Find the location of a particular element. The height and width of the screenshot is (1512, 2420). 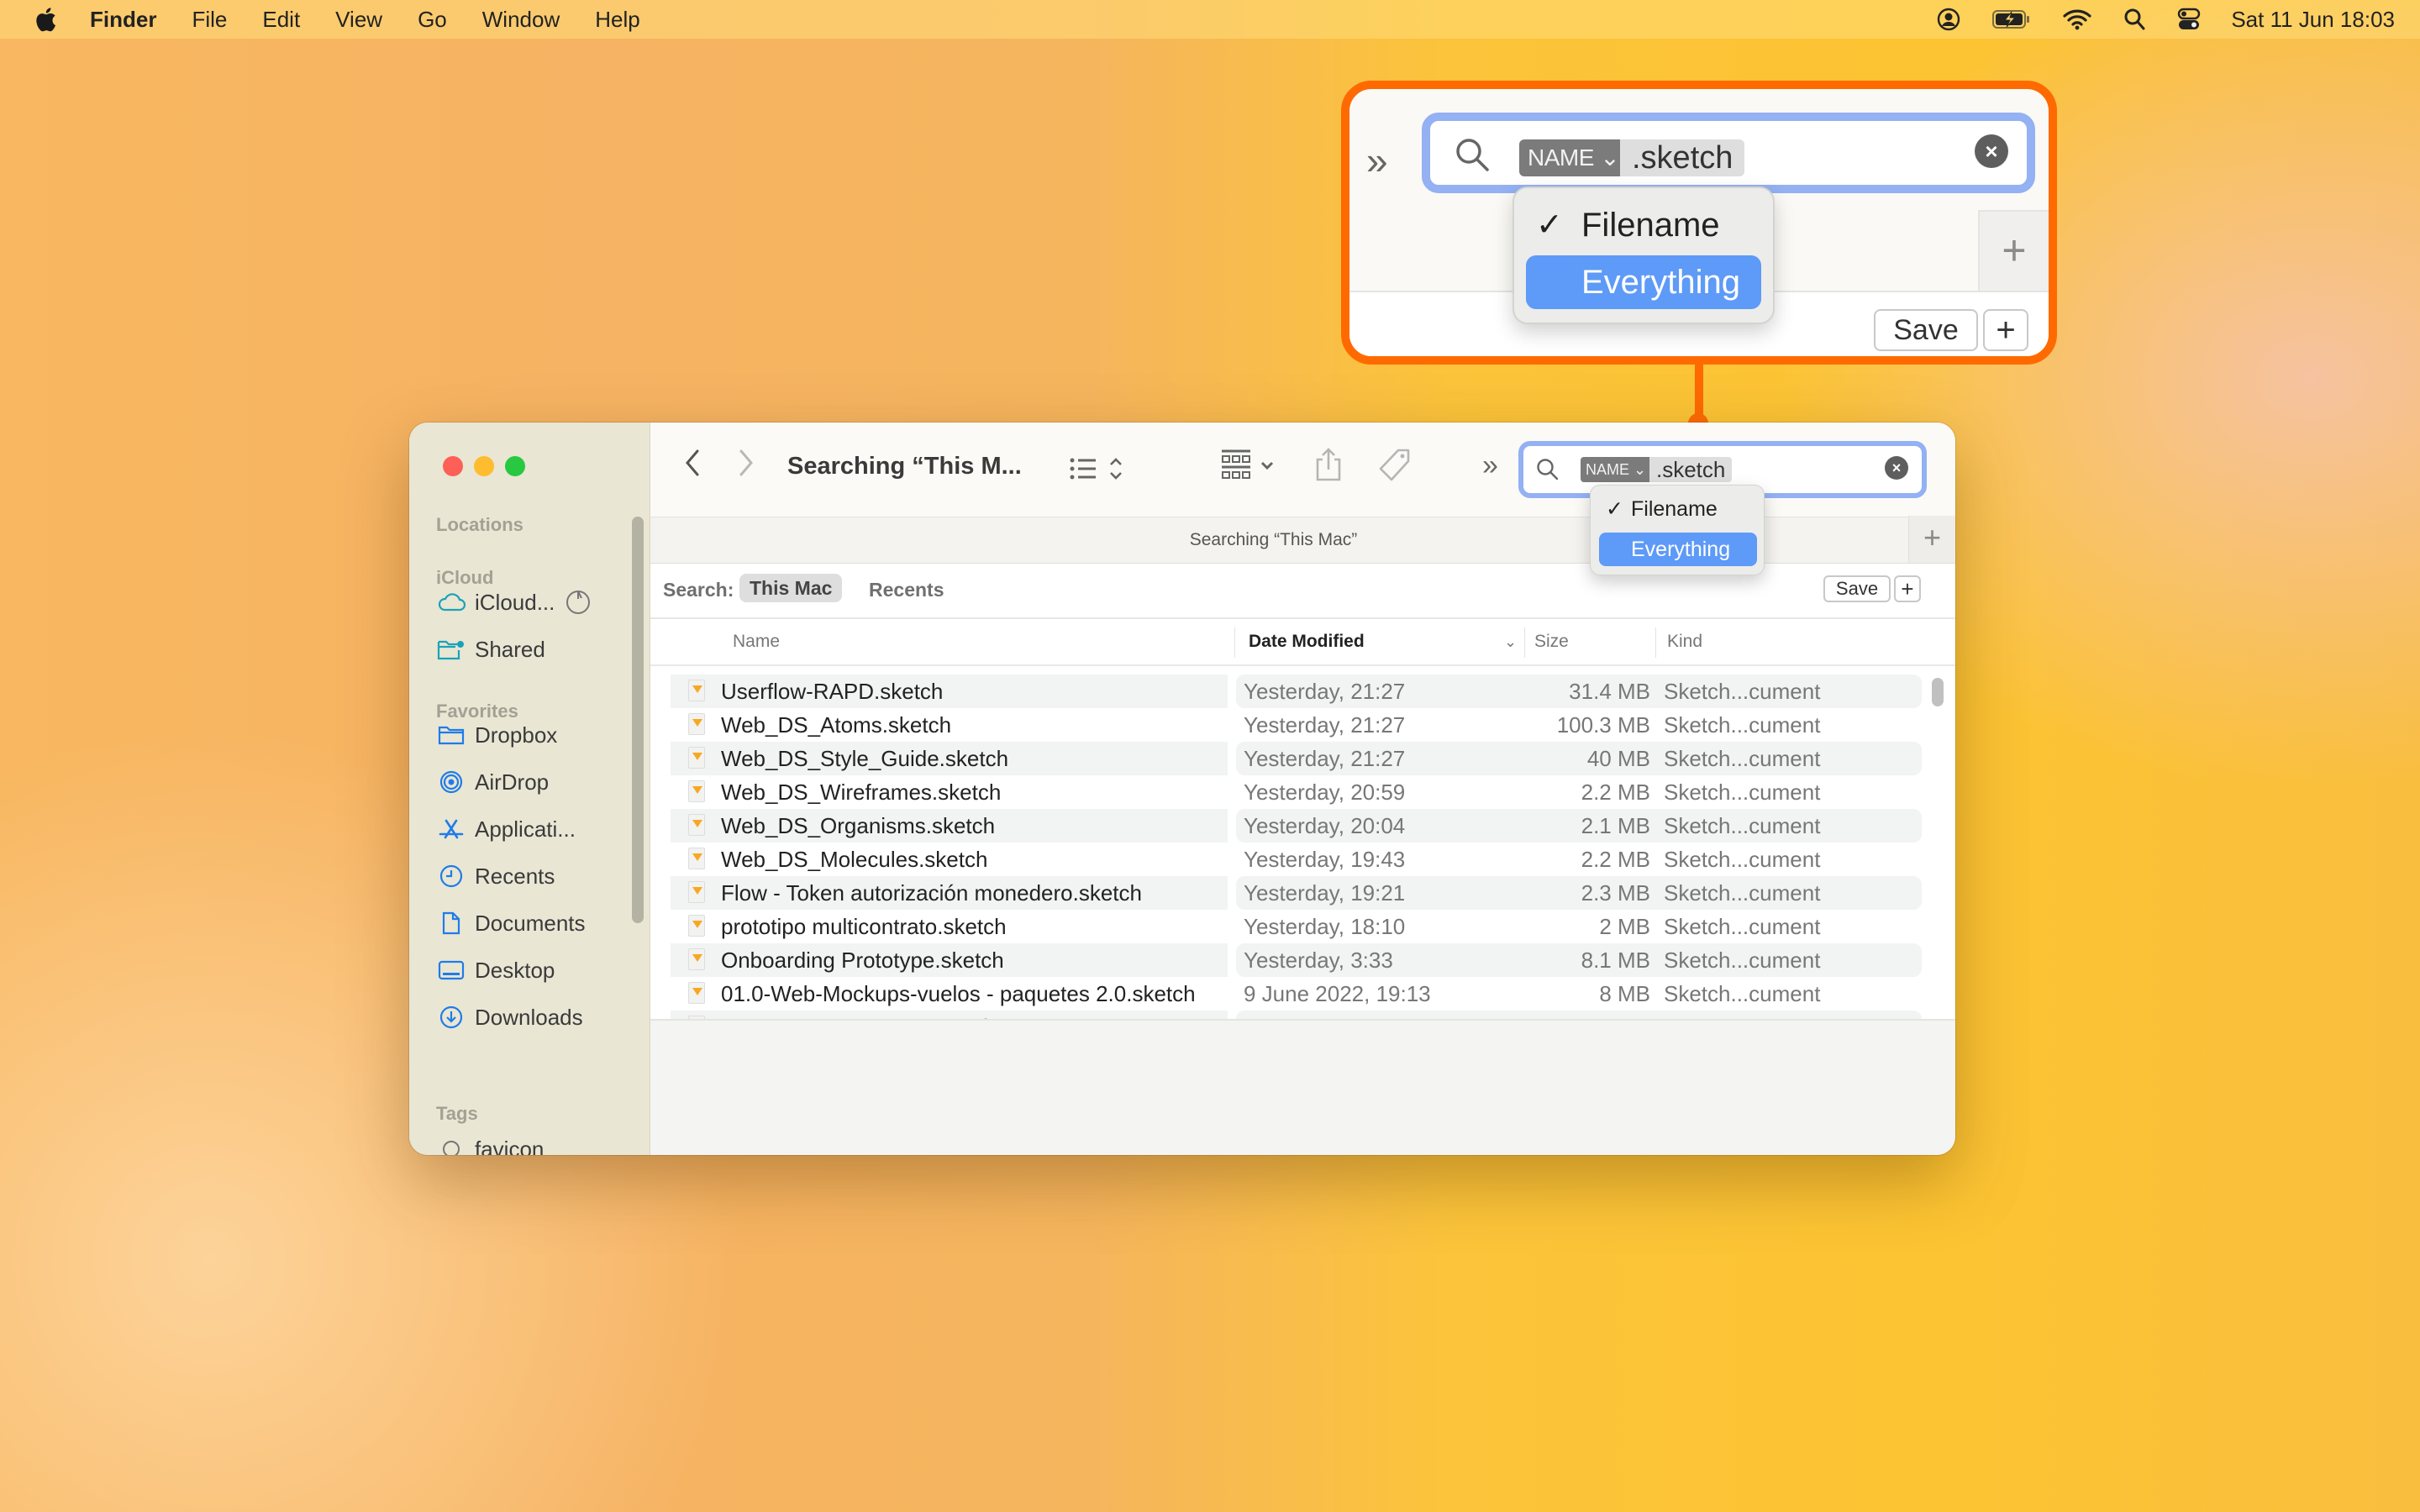

toolbar-overflow-button: » is located at coordinates (1490, 465).